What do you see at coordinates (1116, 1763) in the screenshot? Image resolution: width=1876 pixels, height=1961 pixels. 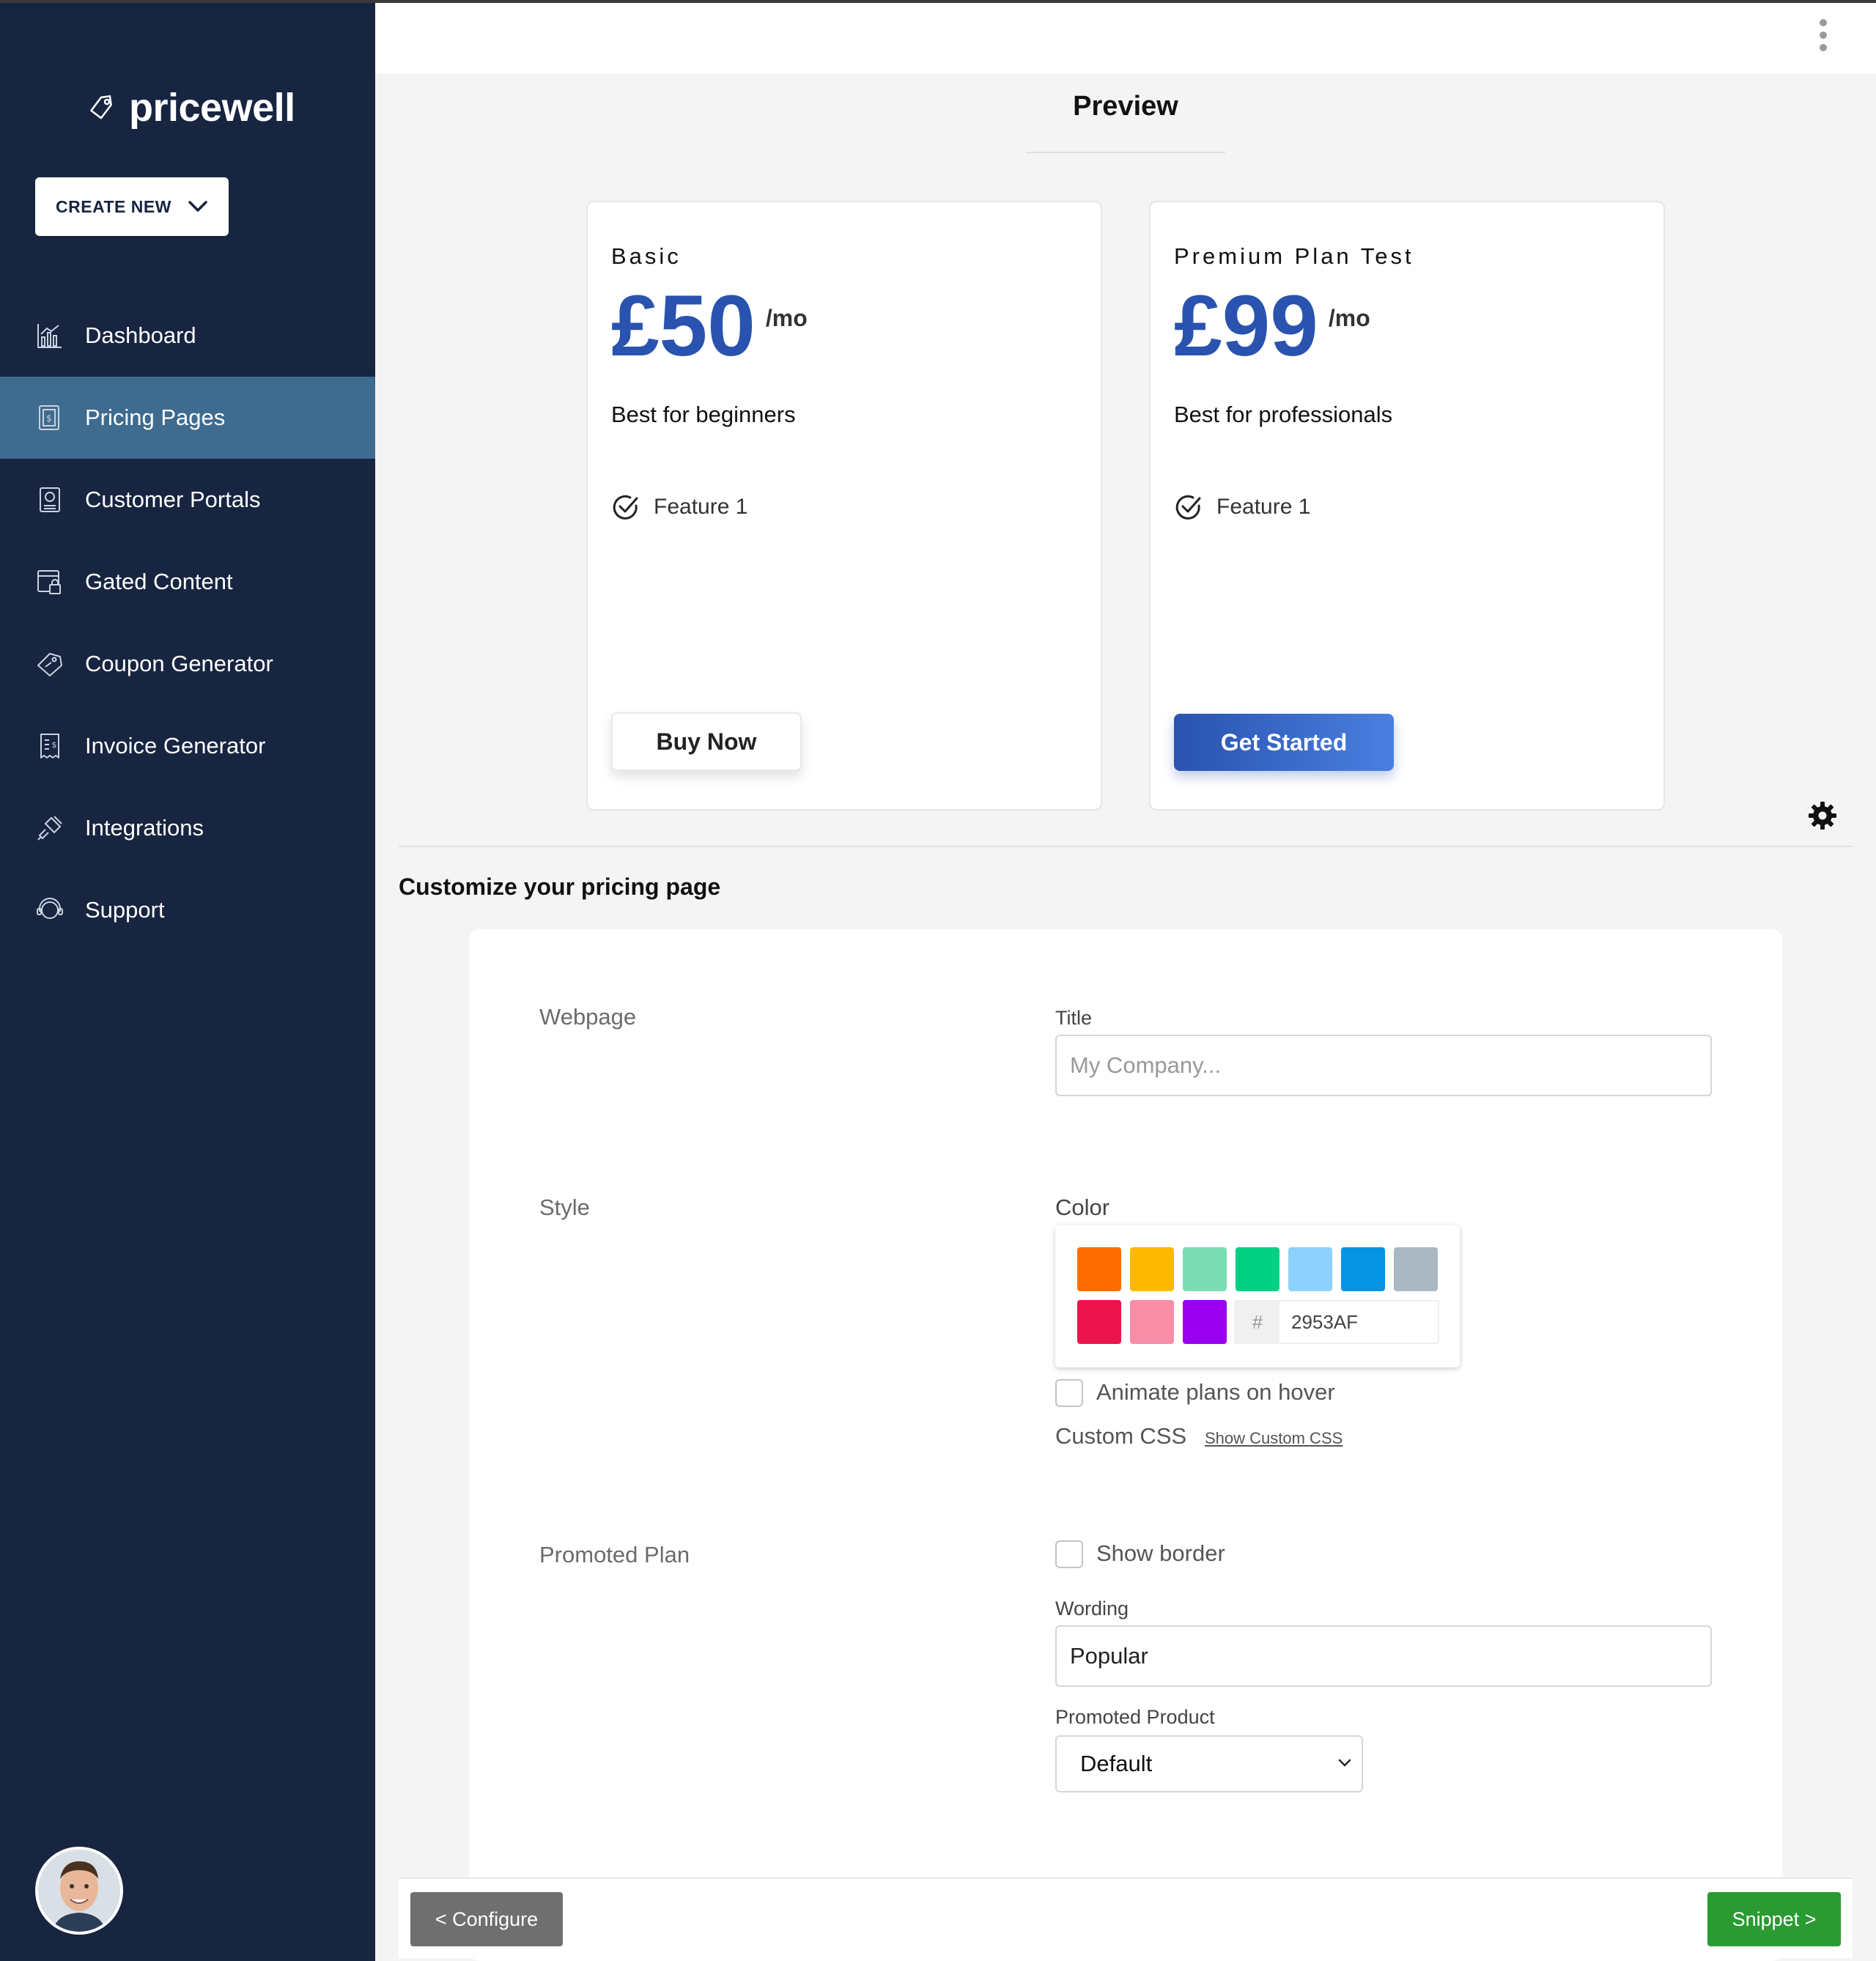 I see `select-value: Default` at bounding box center [1116, 1763].